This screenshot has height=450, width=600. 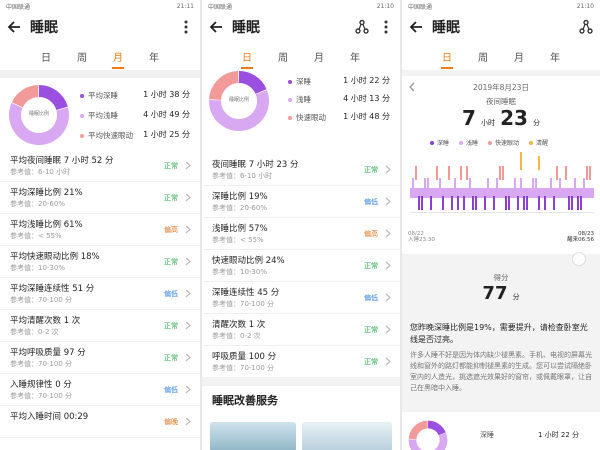 What do you see at coordinates (301, 298) in the screenshot?
I see `metric-row: 深睡连续性 45 分 参考值：70-100 分 偏低` at bounding box center [301, 298].